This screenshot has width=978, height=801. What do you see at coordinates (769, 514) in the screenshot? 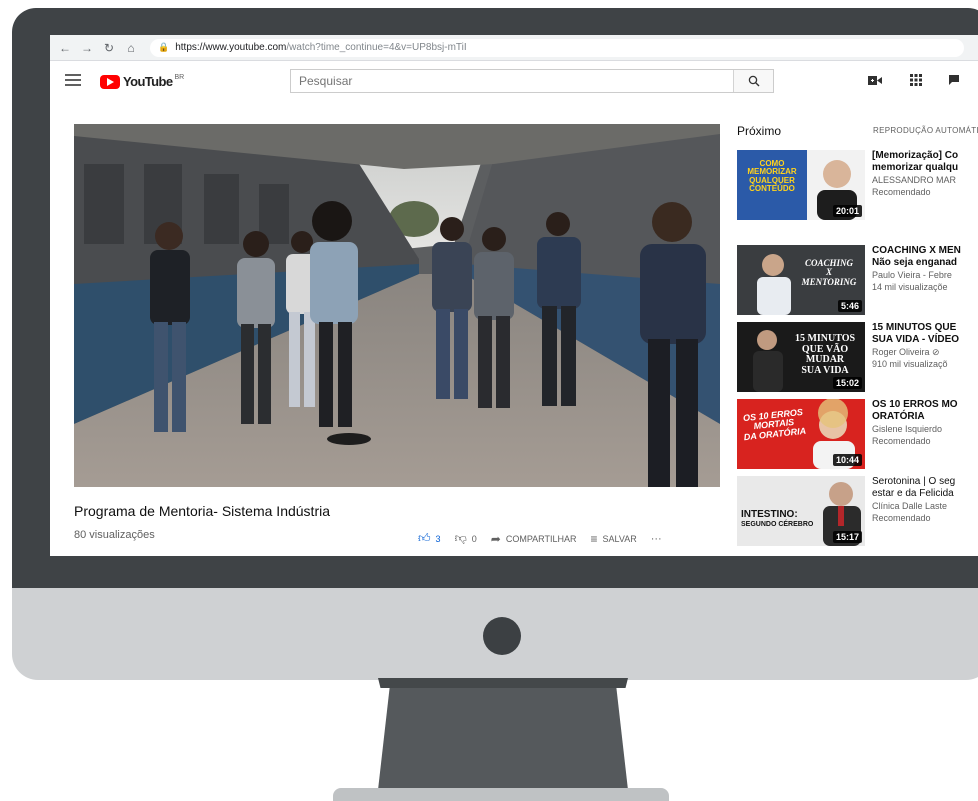
I see `thumb-caption: INTESTINO:` at bounding box center [769, 514].